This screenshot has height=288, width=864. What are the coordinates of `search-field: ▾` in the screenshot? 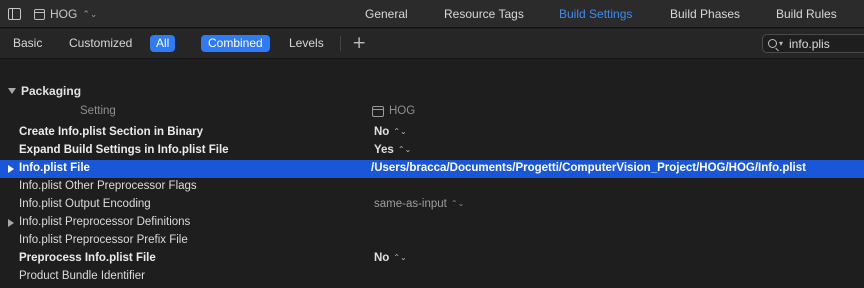 It's located at (813, 43).